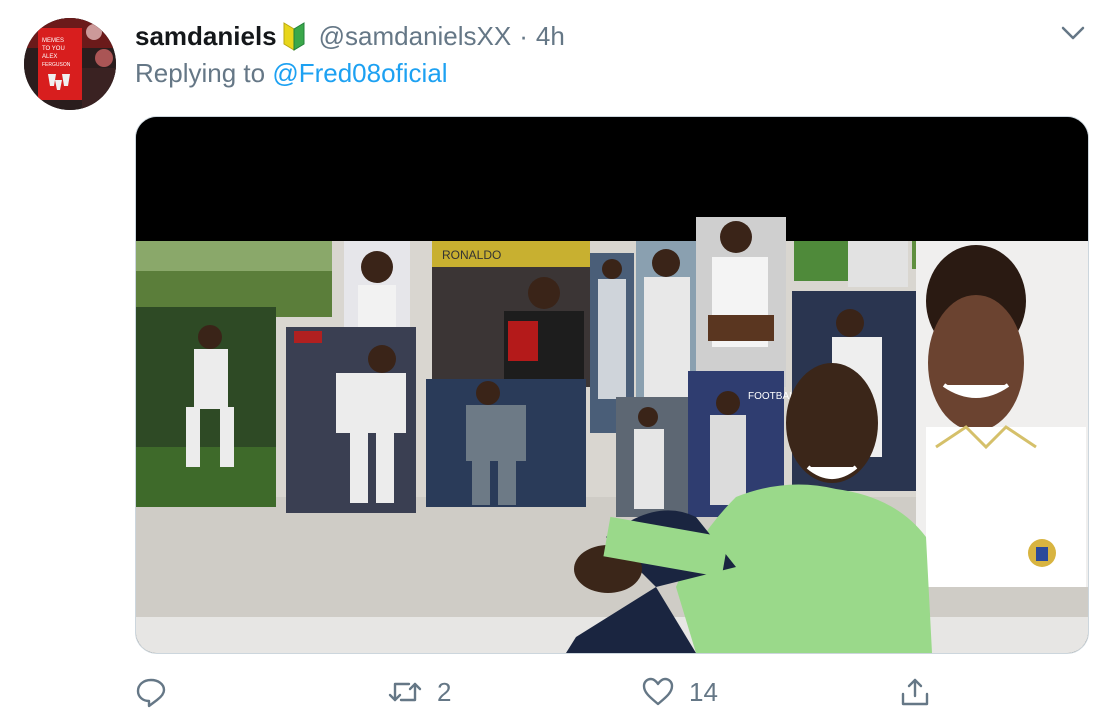 This screenshot has height=726, width=1111. I want to click on poster-5: RONALDO, so click(511, 314).